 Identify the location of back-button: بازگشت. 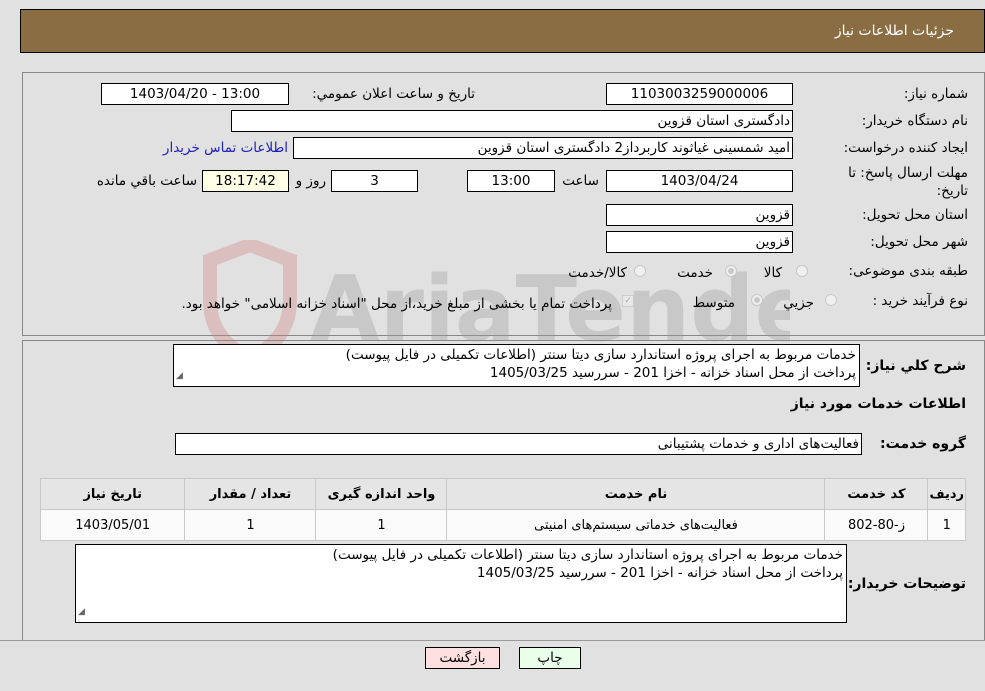
(462, 658).